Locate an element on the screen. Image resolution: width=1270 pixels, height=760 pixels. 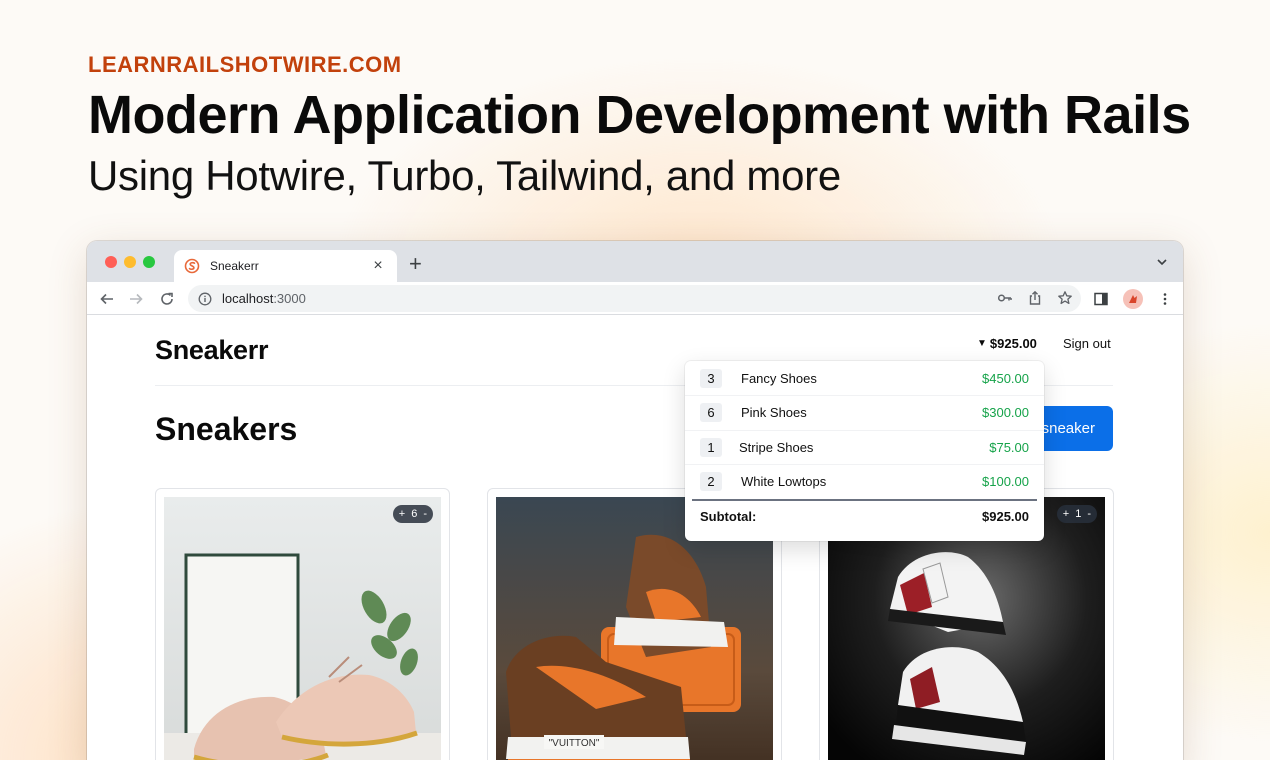
page-title: Sneakers is located at coordinates (226, 429).